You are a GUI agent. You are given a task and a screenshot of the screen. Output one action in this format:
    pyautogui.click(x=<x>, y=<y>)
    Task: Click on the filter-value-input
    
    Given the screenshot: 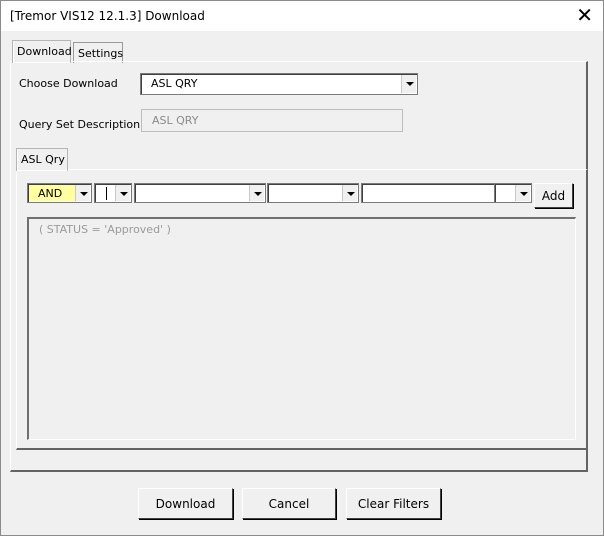 What is the action you would take?
    pyautogui.click(x=428, y=193)
    